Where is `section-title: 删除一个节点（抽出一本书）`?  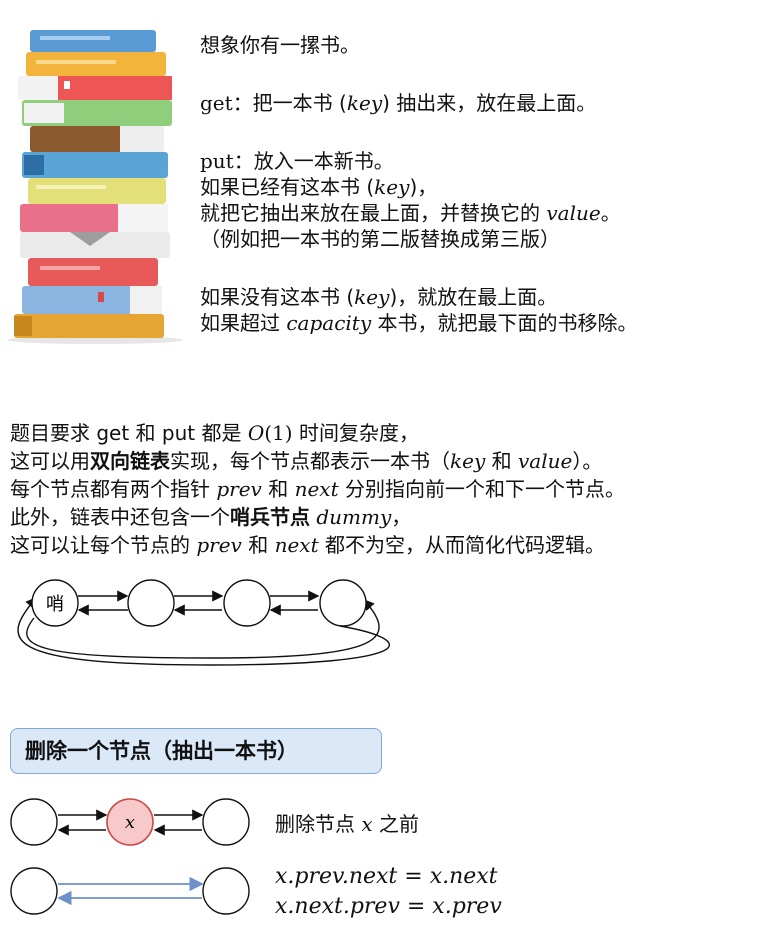
section-title: 删除一个节点（抽出一本书） is located at coordinates (196, 751).